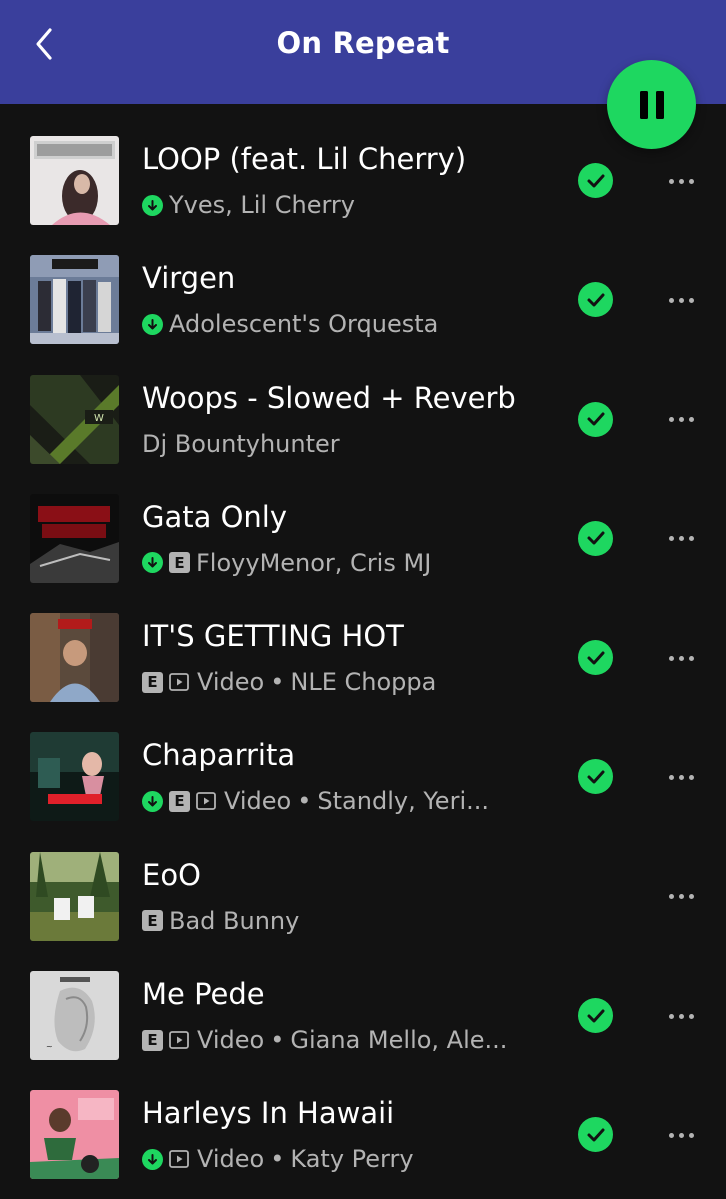  Describe the element at coordinates (329, 397) in the screenshot. I see `track-title: Woops - Slowed + Reverb` at that location.